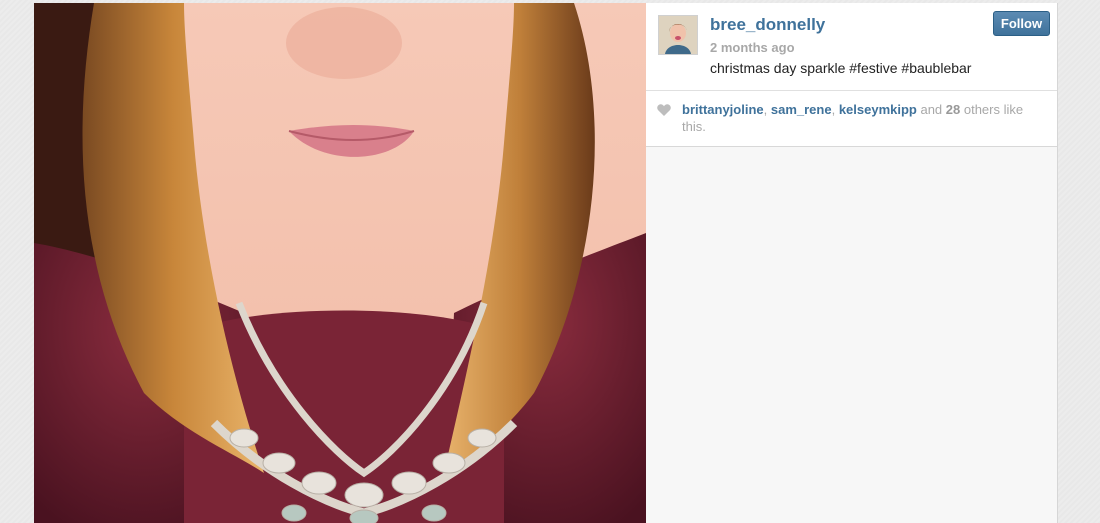 Image resolution: width=1100 pixels, height=523 pixels. I want to click on liker-link: kelseymkipp, so click(878, 109).